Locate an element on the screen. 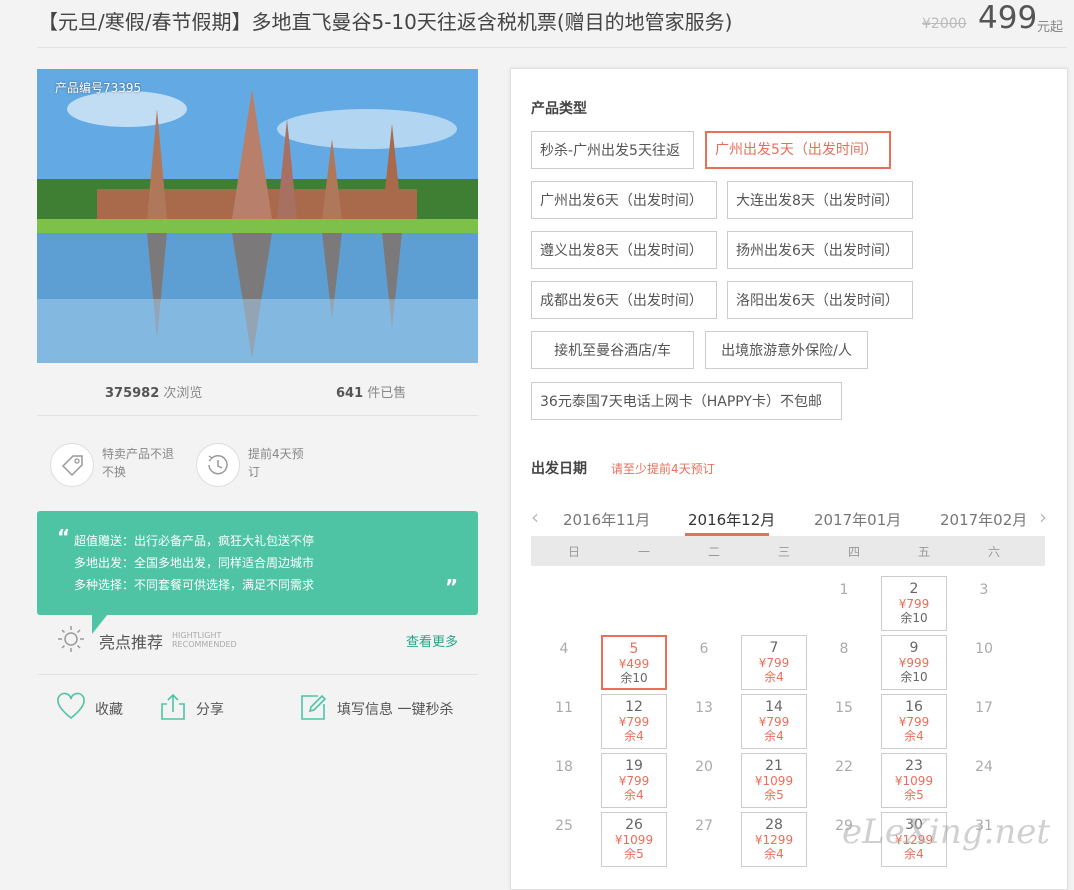 Image resolution: width=1074 pixels, height=890 pixels. day-price: ¥499 is located at coordinates (634, 664).